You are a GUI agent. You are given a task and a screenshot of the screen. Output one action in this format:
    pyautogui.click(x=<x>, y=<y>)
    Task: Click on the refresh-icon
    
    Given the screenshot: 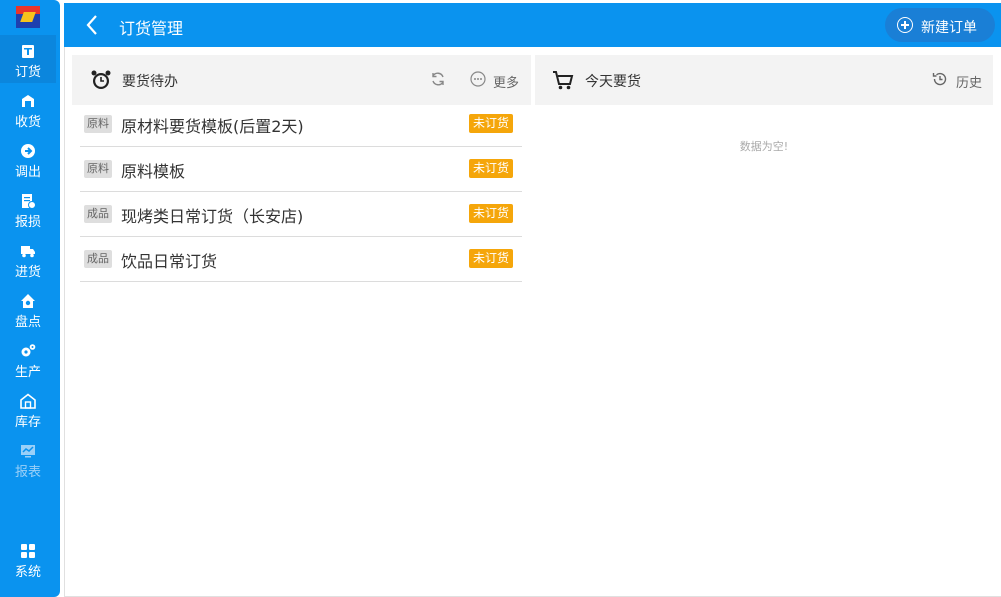 What is the action you would take?
    pyautogui.click(x=438, y=79)
    